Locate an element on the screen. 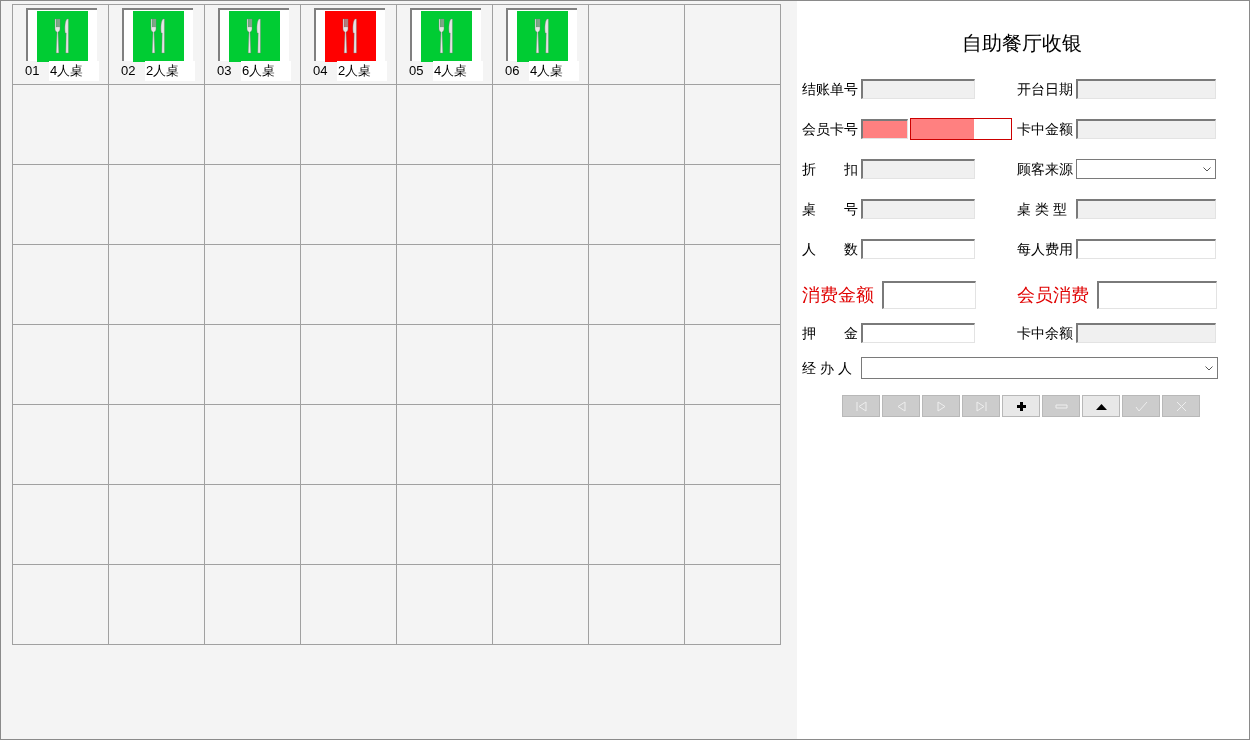 This screenshot has height=740, width=1250. table-number: 04 is located at coordinates (321, 71).